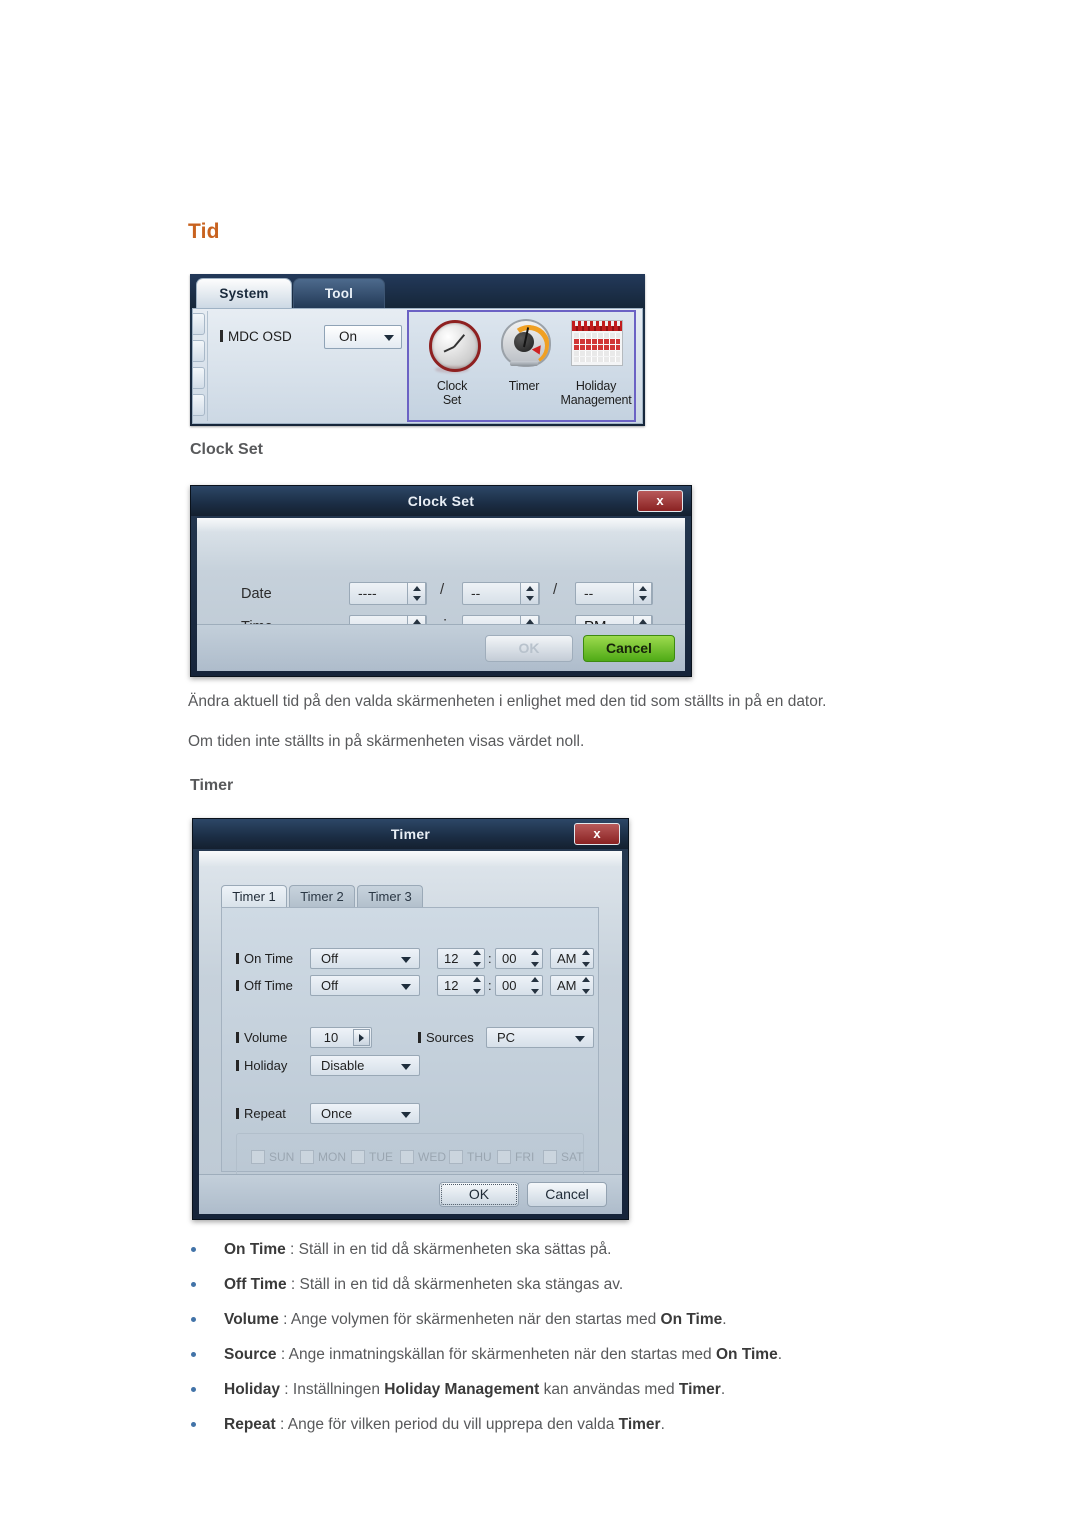 The width and height of the screenshot is (1080, 1527). I want to click on timer-dialog-footer: OK Cancel, so click(410, 1194).